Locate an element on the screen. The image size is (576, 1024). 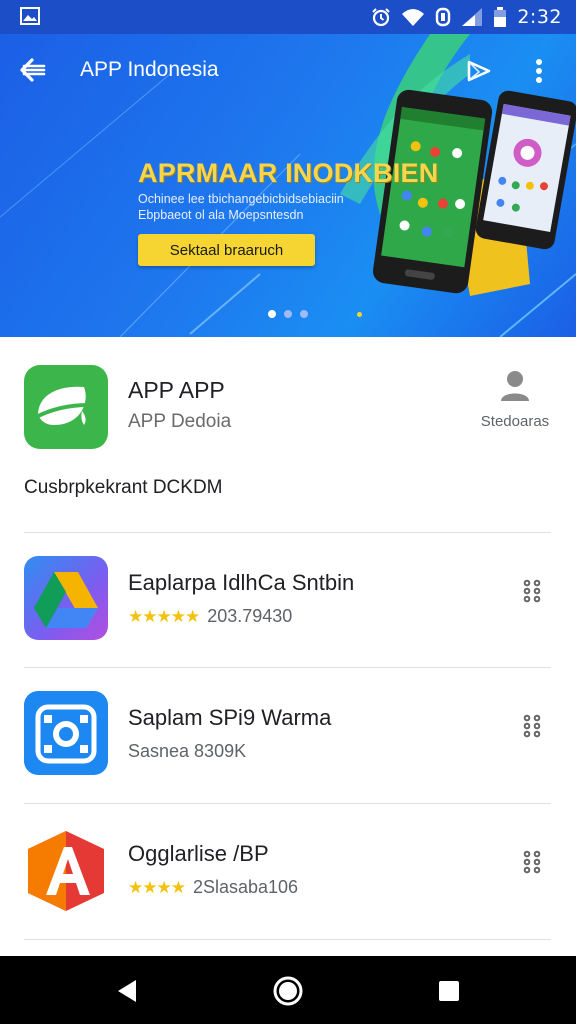
app-meta-text: Sasnea 8309K is located at coordinates (187, 751).